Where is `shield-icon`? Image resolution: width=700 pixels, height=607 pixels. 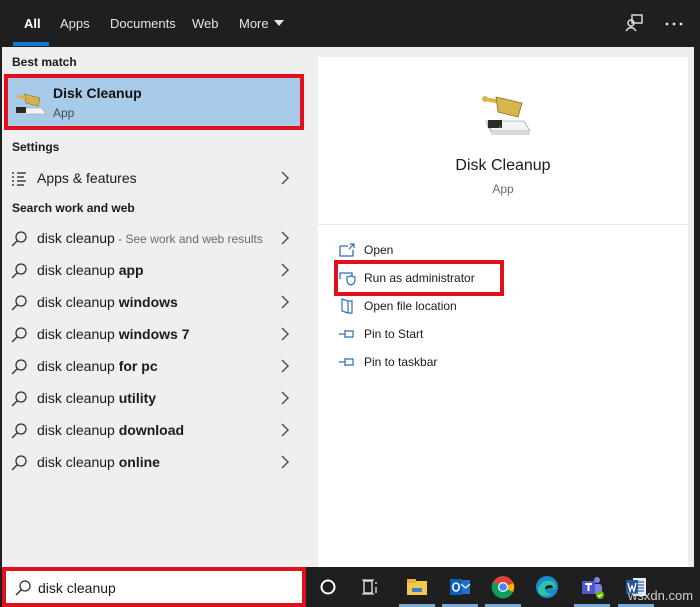 shield-icon is located at coordinates (347, 279).